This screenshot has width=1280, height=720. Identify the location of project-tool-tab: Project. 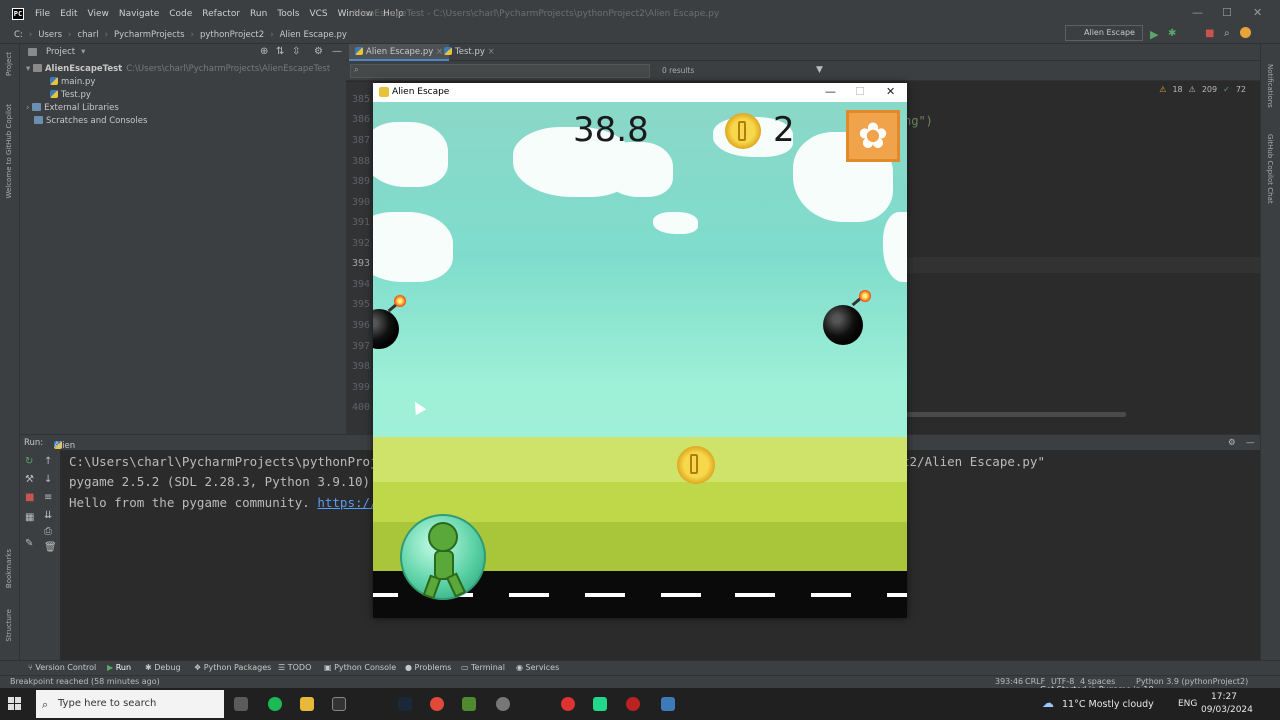
(9, 64).